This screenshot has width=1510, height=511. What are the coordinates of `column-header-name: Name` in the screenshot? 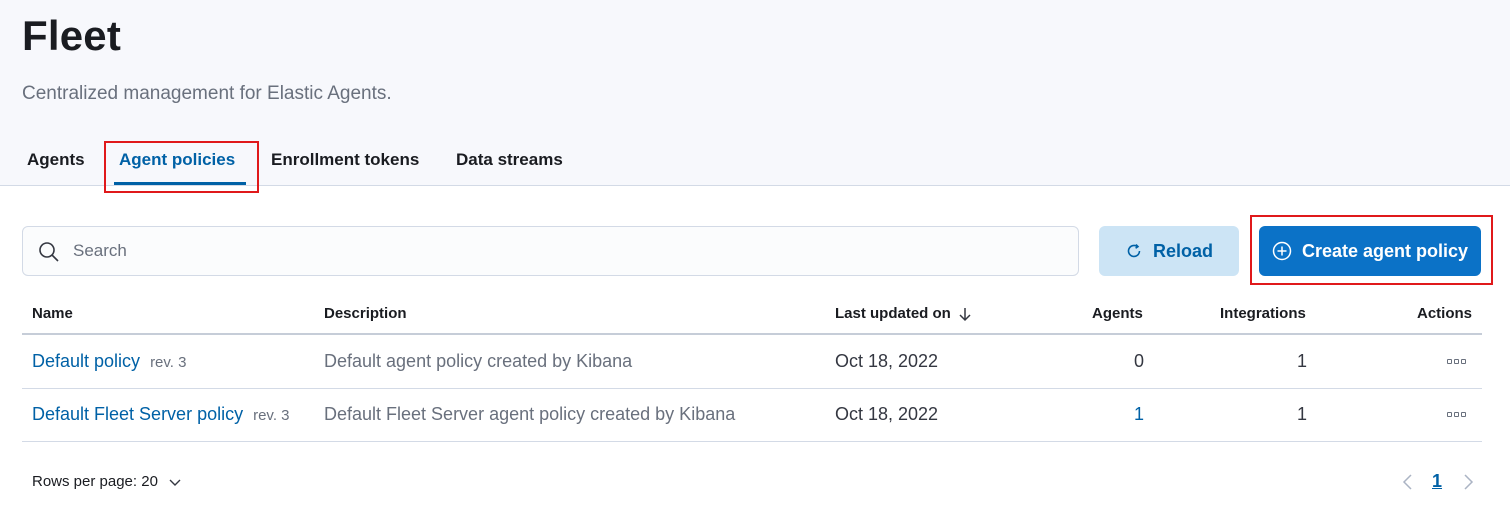 It's located at (52, 313).